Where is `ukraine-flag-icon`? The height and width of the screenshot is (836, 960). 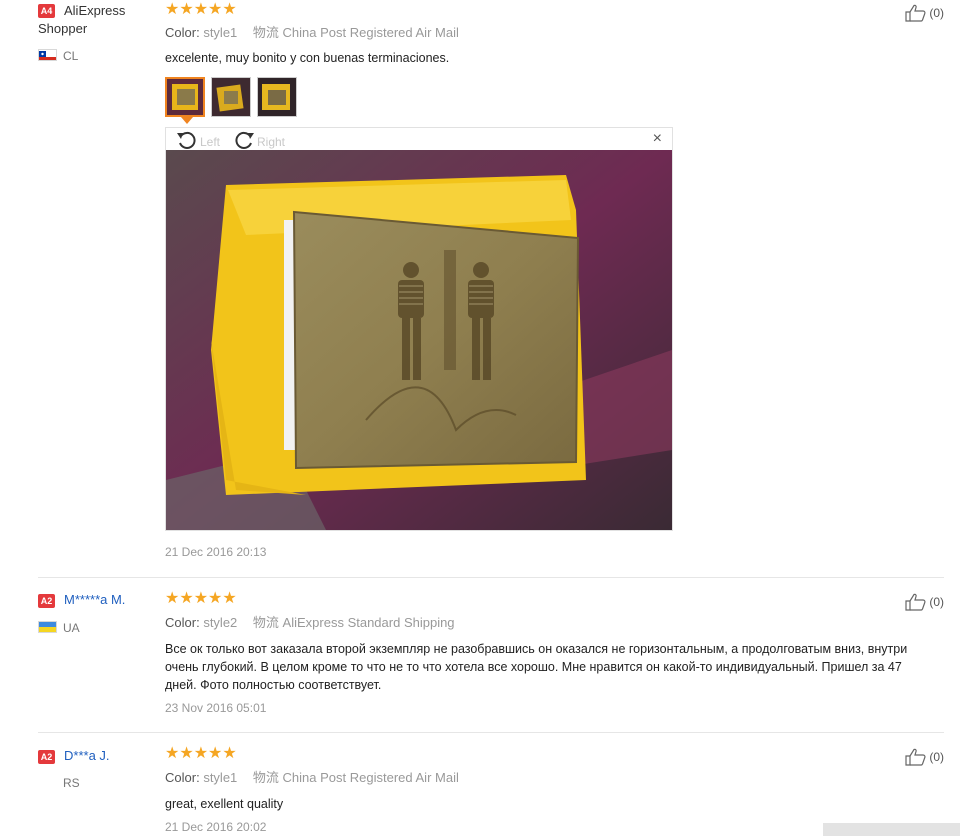 ukraine-flag-icon is located at coordinates (47, 627).